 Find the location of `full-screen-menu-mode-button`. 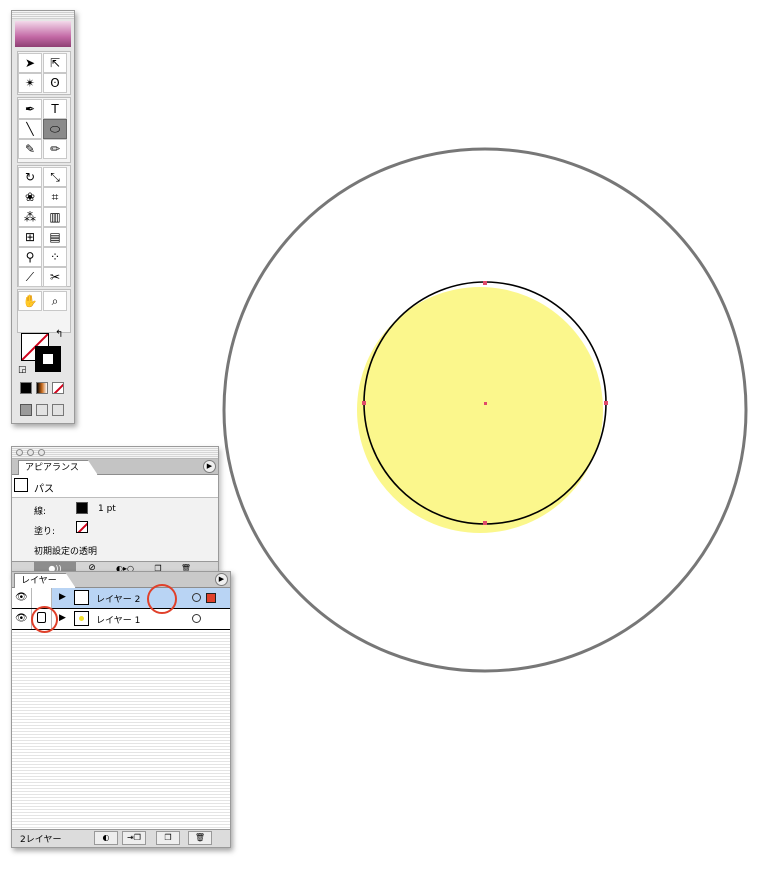

full-screen-menu-mode-button is located at coordinates (42, 410).